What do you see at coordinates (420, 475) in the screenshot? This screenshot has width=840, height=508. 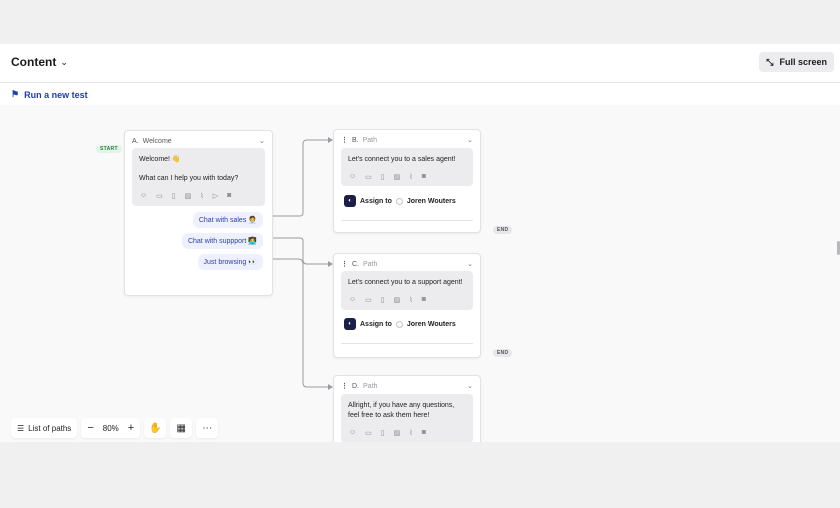 I see `bottom-strip` at bounding box center [420, 475].